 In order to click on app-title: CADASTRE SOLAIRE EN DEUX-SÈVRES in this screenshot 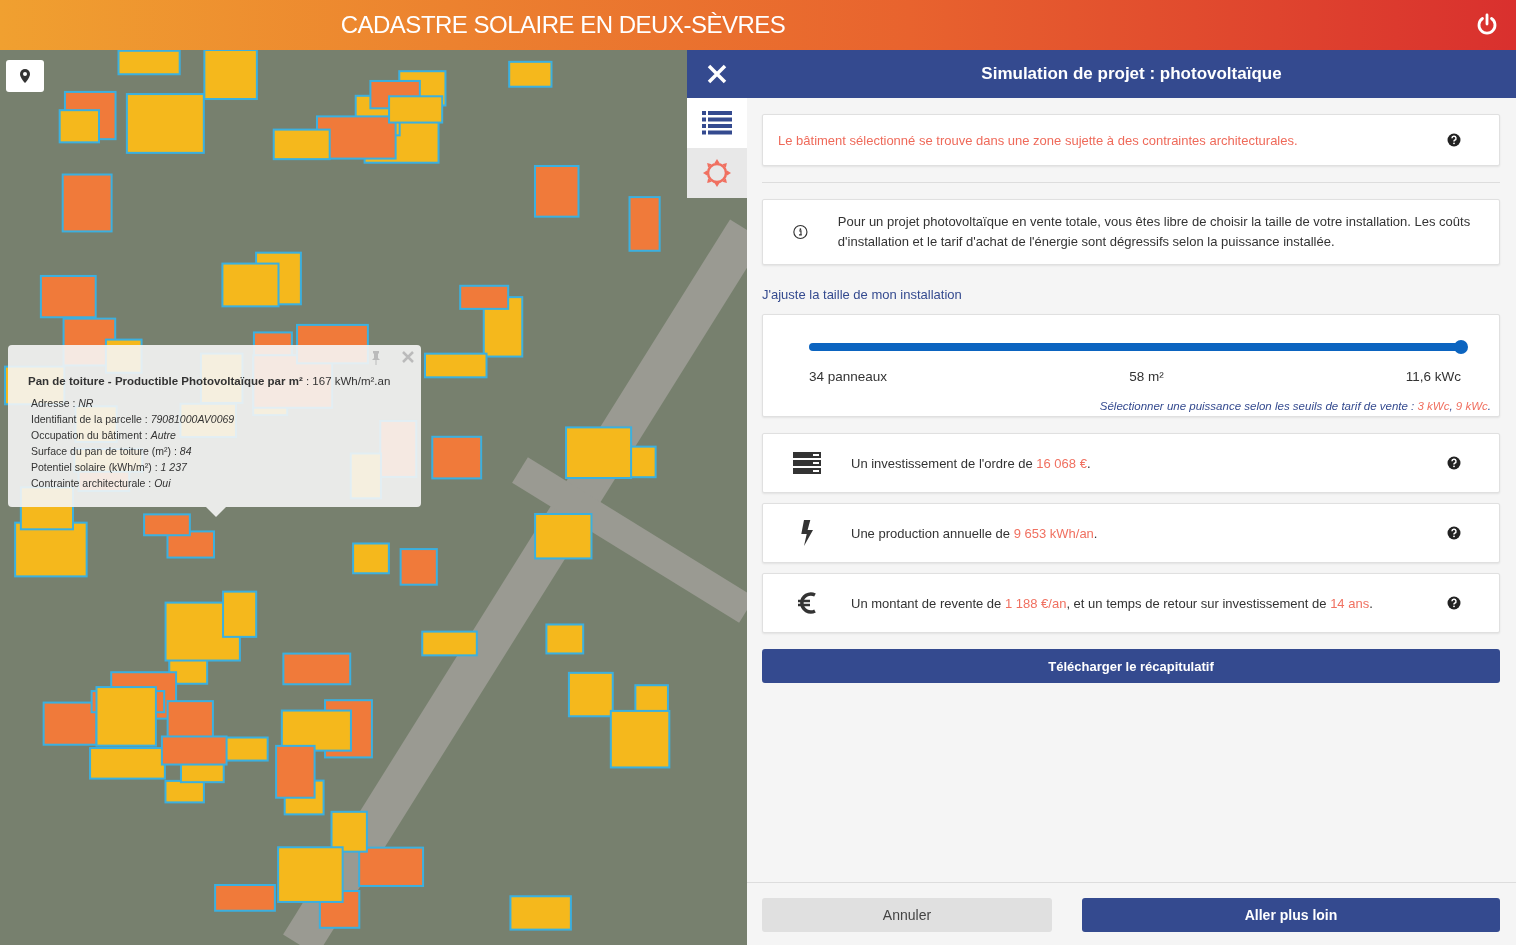, I will do `click(563, 25)`.